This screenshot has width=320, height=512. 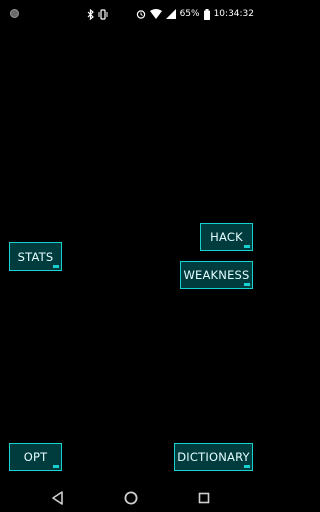 I want to click on wifi-icon, so click(x=155, y=14).